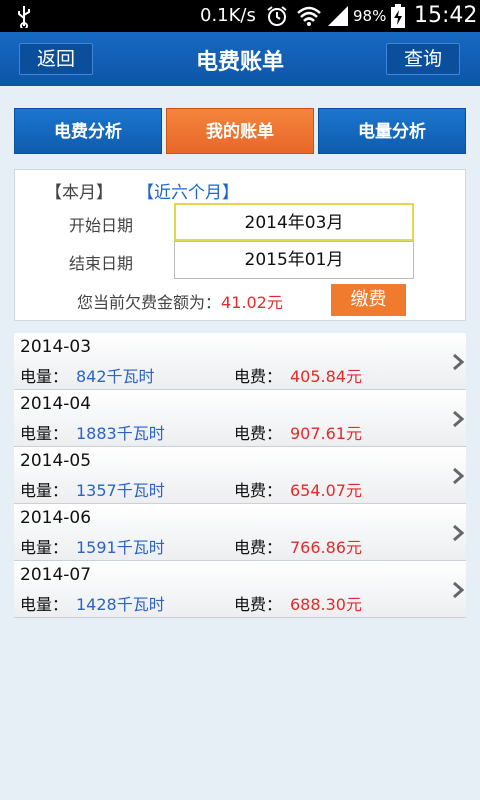 Image resolution: width=480 pixels, height=800 pixels. What do you see at coordinates (294, 260) in the screenshot?
I see `end-date-field: 2015年01月` at bounding box center [294, 260].